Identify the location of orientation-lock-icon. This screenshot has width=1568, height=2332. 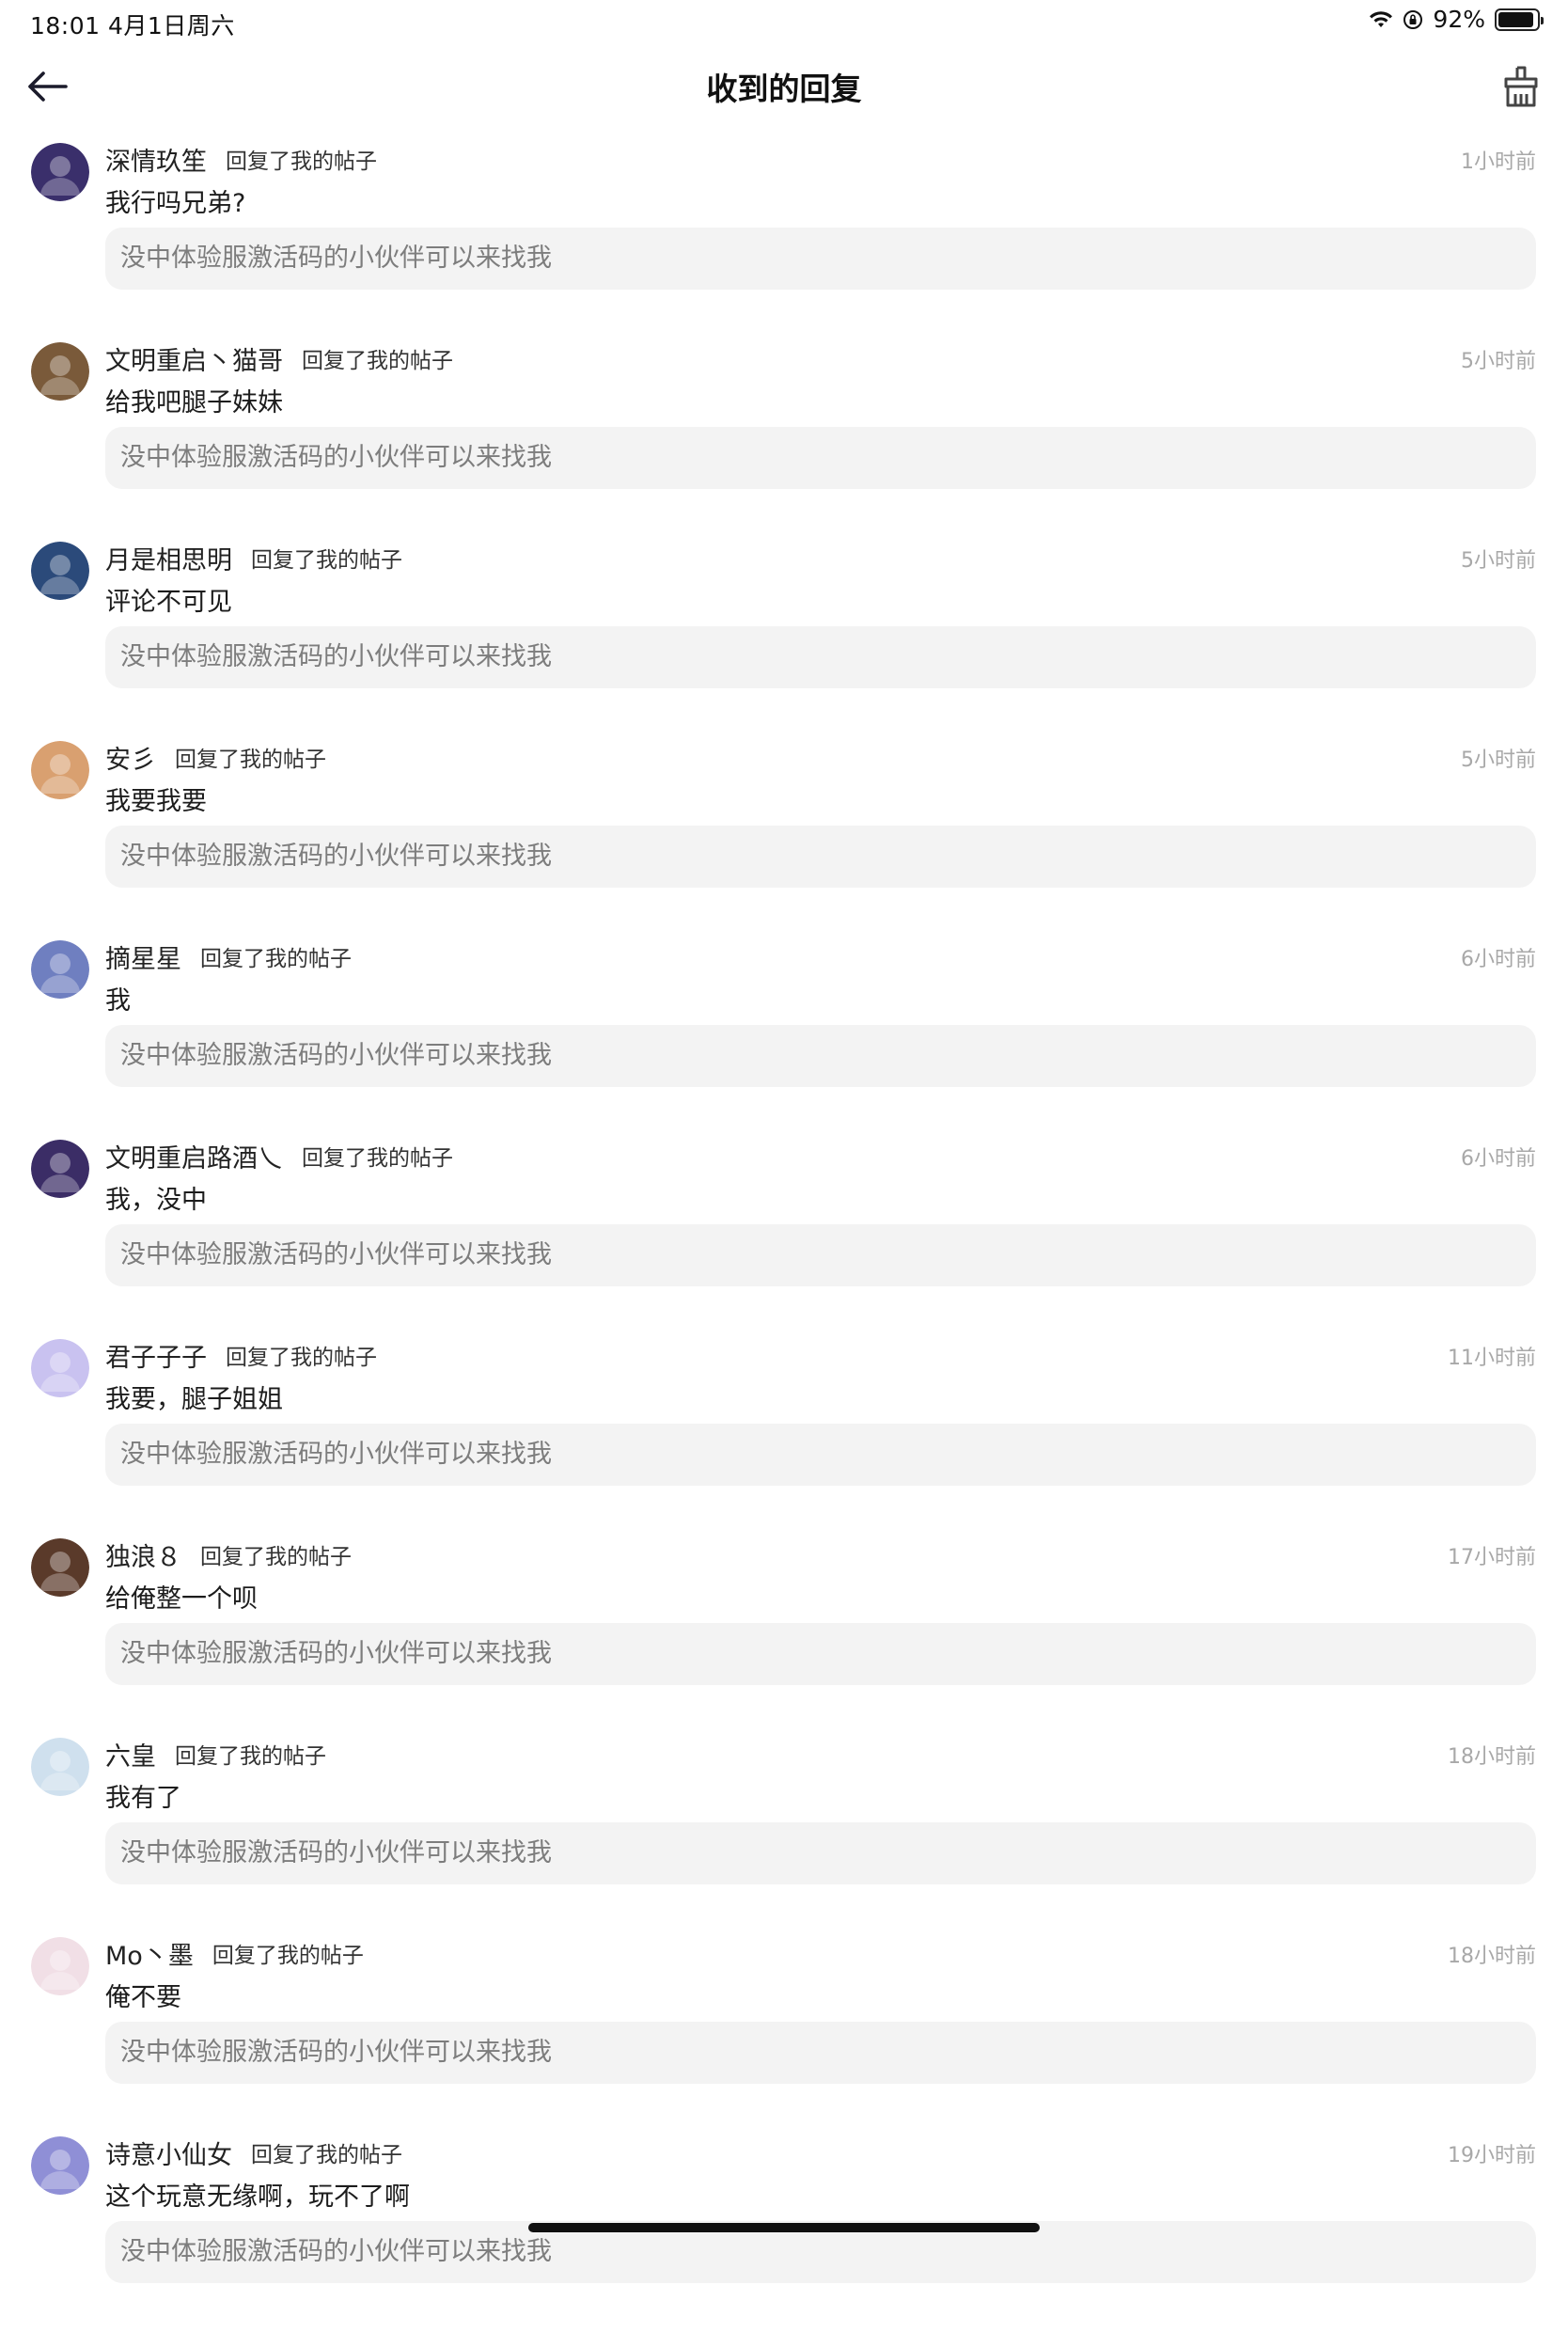
(1413, 19).